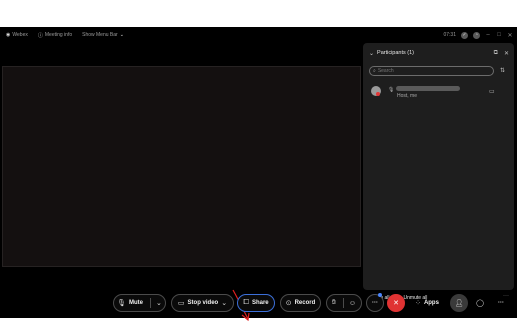  I want to click on participant-search: ⌕, so click(431, 71).